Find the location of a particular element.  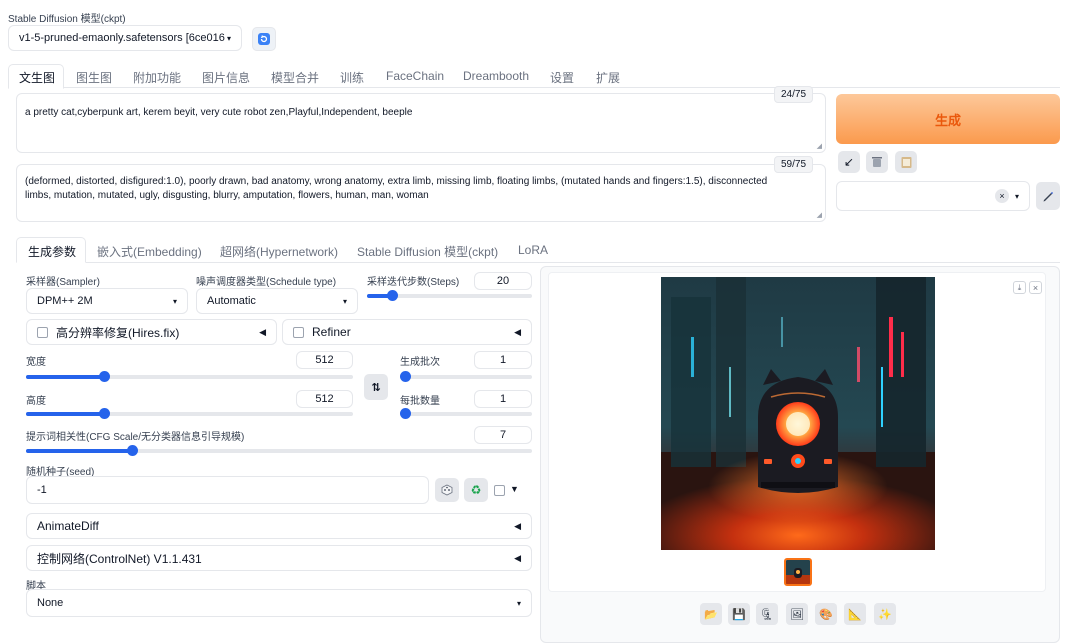

refresh-model-button is located at coordinates (264, 39).